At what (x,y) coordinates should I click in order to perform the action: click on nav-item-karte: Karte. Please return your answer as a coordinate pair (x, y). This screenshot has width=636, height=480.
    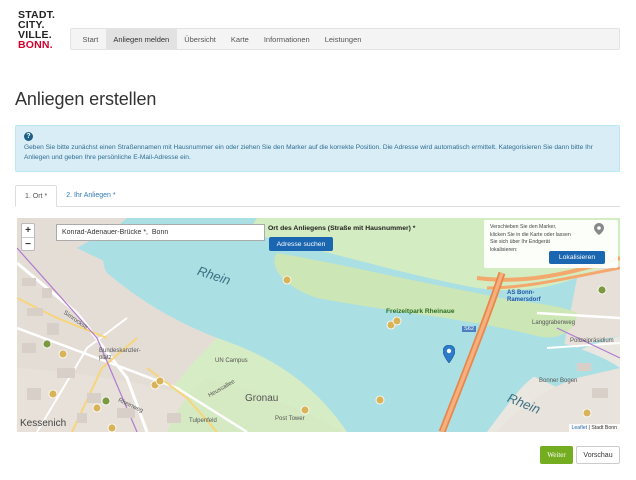
    Looking at the image, I should click on (239, 39).